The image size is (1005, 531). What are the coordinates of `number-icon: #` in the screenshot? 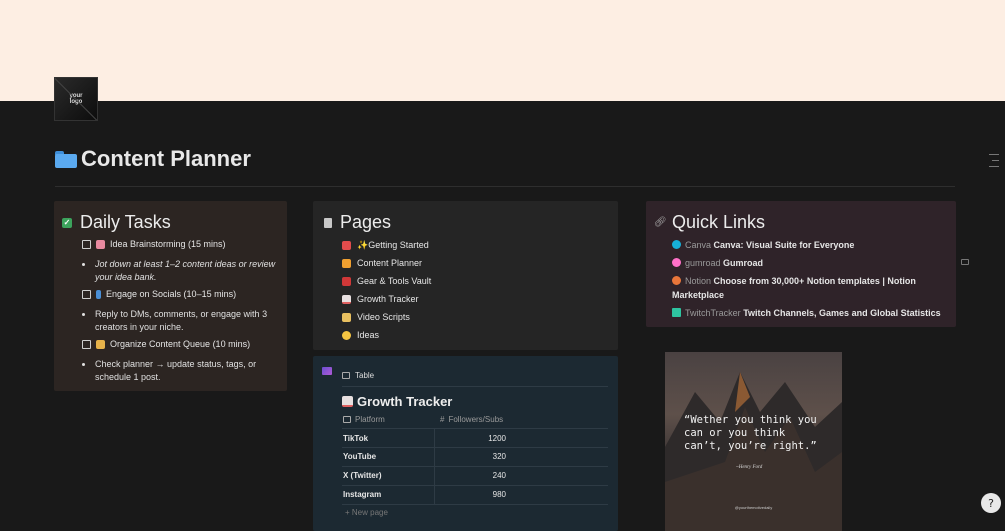 It's located at (442, 419).